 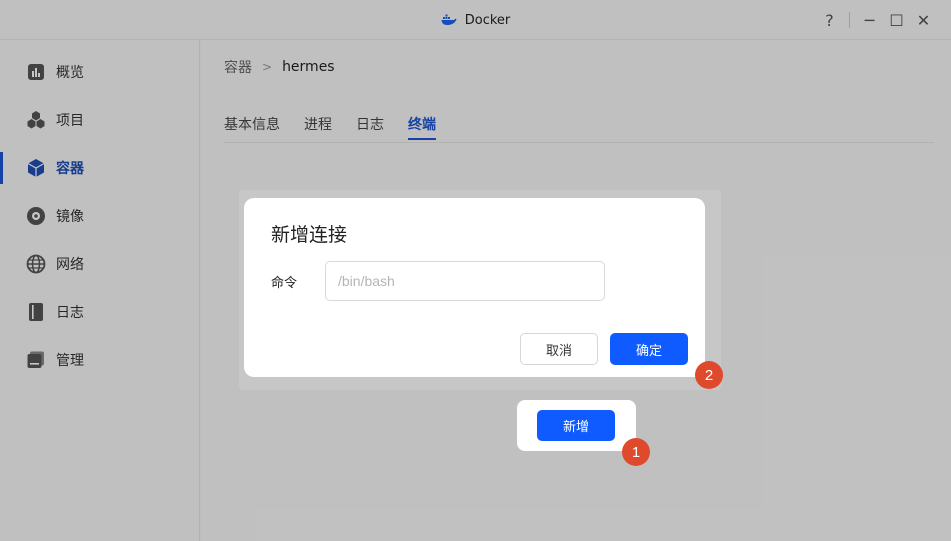 What do you see at coordinates (709, 375) in the screenshot?
I see `step-marker-2: 2` at bounding box center [709, 375].